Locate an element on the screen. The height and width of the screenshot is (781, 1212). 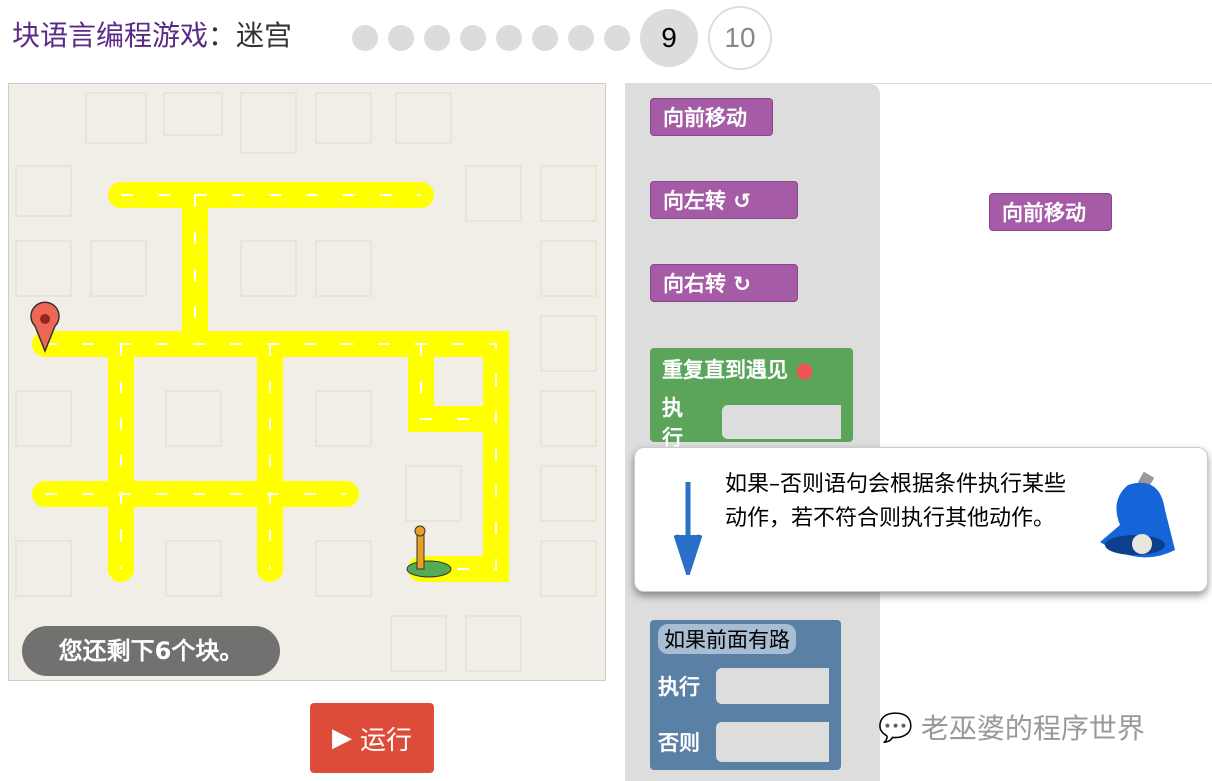
arrow-down-icon is located at coordinates (688, 528).